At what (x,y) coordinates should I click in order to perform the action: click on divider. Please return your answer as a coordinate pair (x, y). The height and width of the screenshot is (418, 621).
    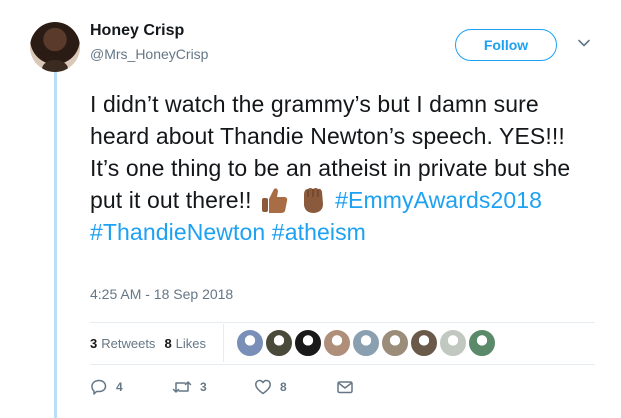
    Looking at the image, I should click on (342, 364).